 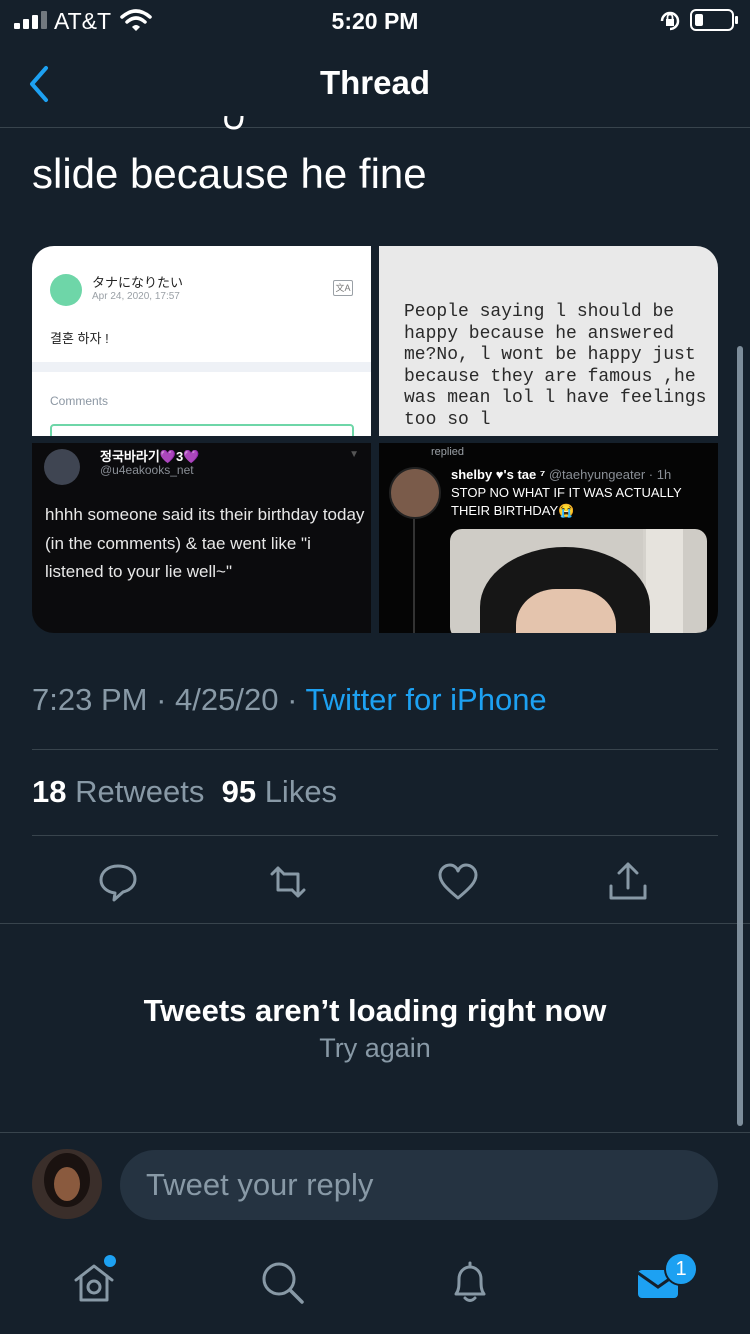 I want to click on replied-label: replied, so click(x=448, y=452).